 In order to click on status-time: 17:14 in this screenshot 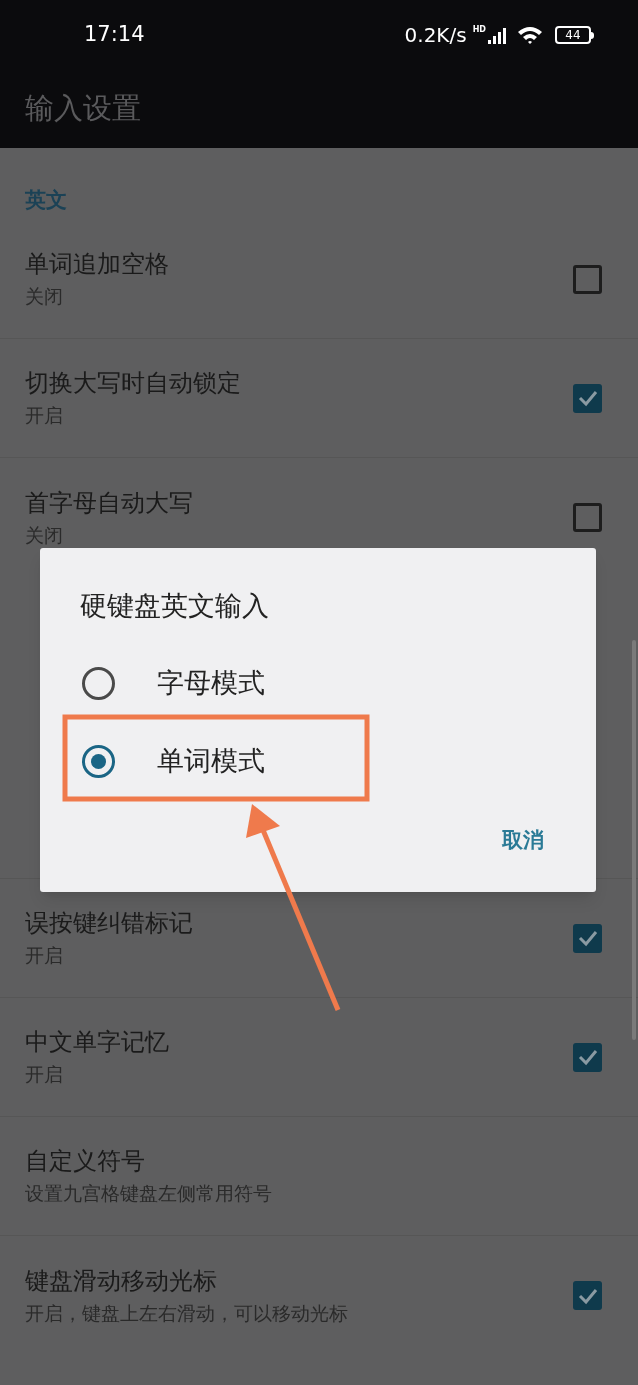, I will do `click(114, 35)`.